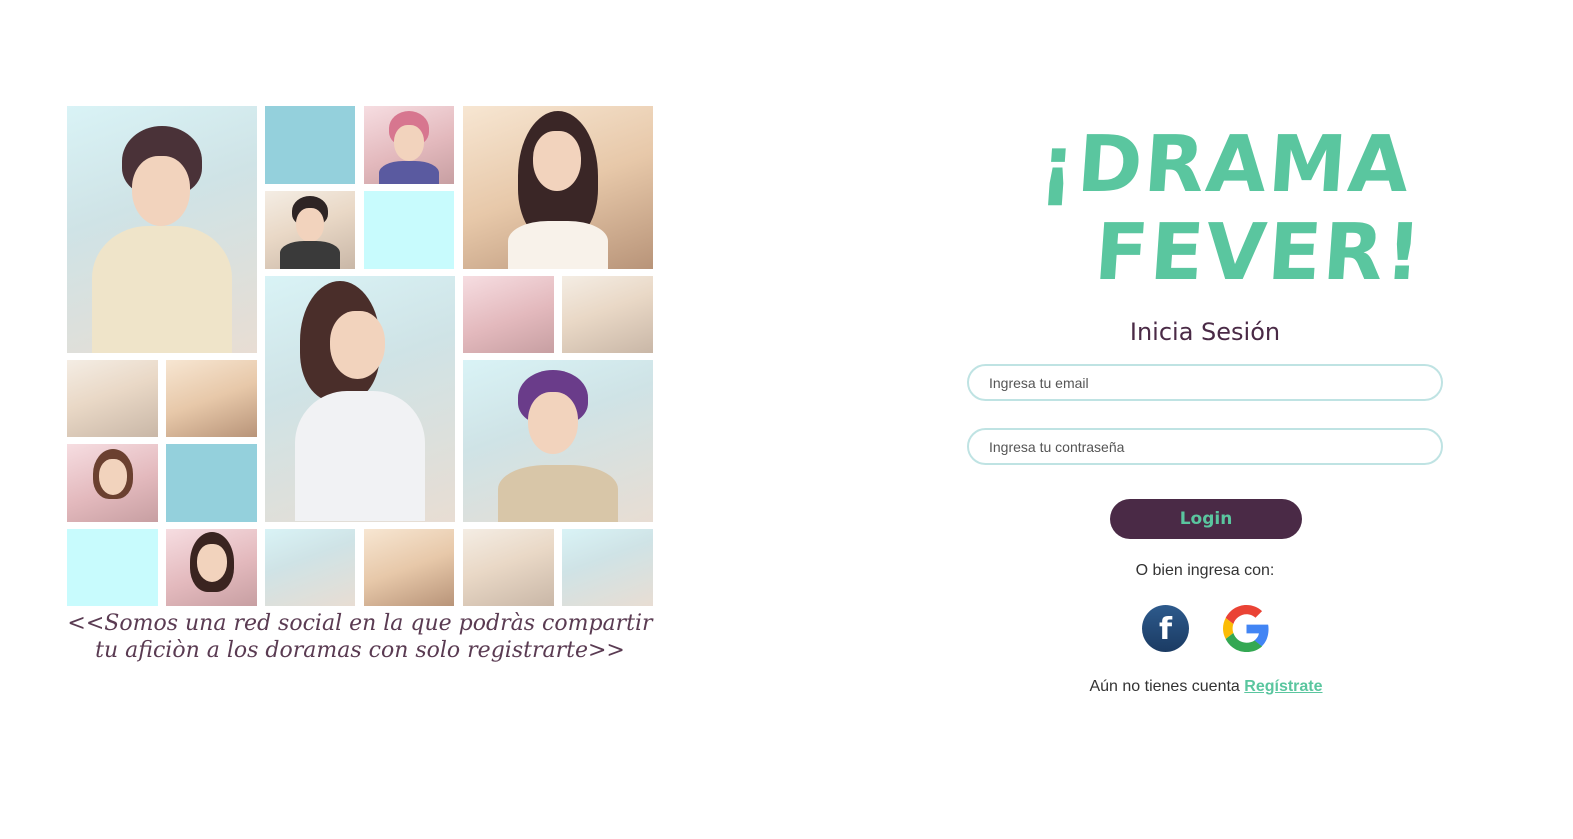  Describe the element at coordinates (1205, 446) in the screenshot. I see `password-input` at that location.